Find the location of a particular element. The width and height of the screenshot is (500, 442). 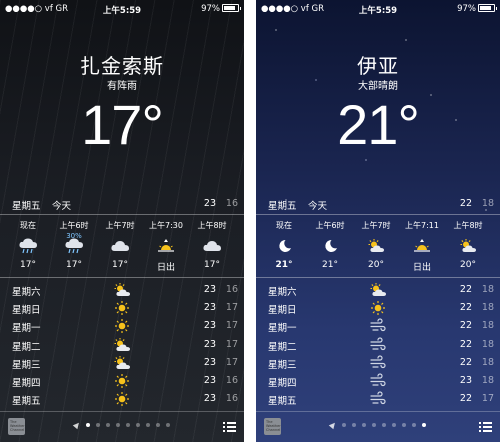

current-temperature: 21° is located at coordinates (378, 124).